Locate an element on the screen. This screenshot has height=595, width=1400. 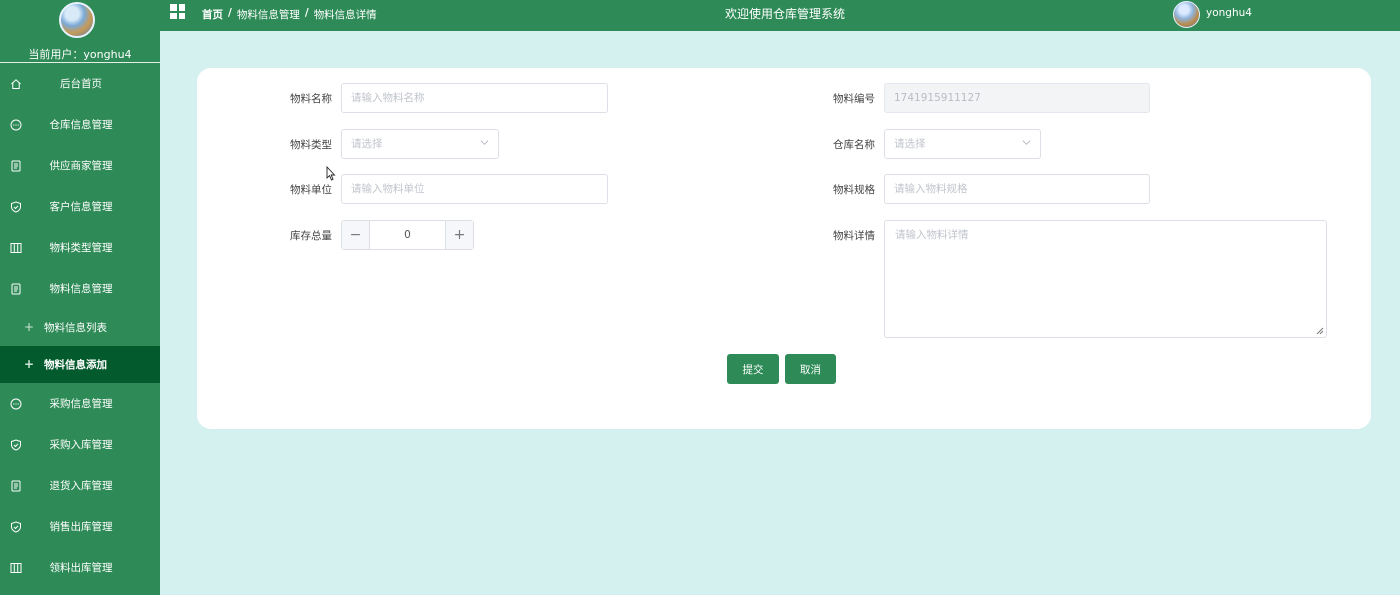
sidebar-subitem-label: 物料信息列表 is located at coordinates (75, 328).